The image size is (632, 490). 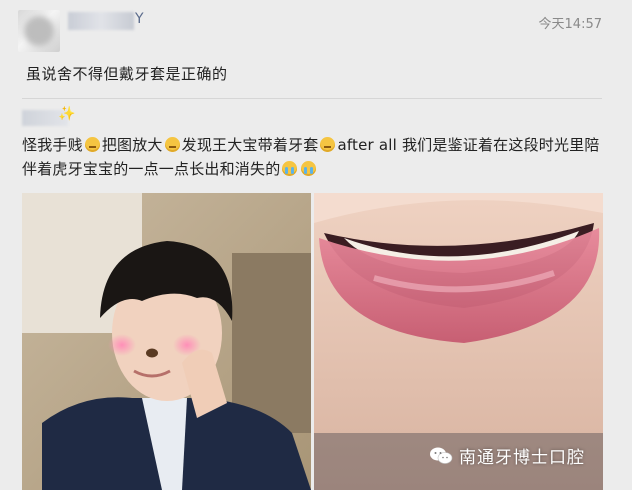 I want to click on reply-segment-1: 怪我手贱, so click(x=52, y=145).